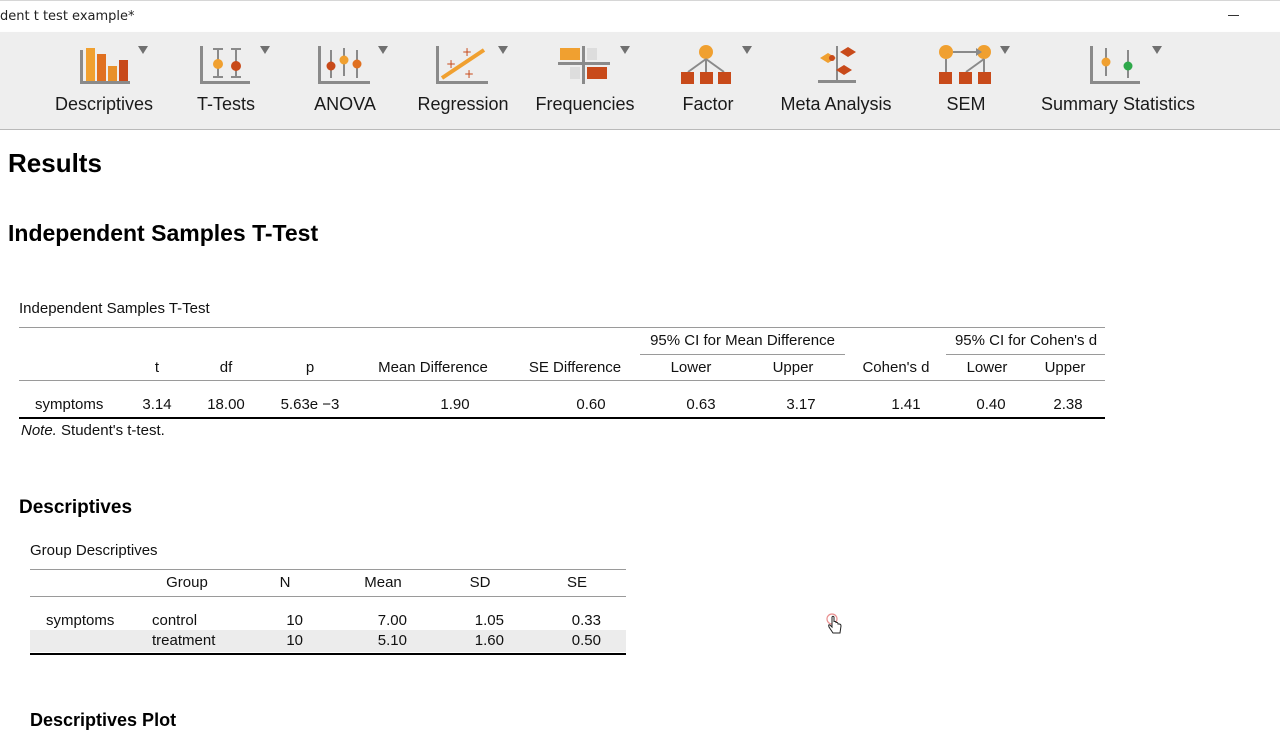 Image resolution: width=1280 pixels, height=731 pixels. What do you see at coordinates (987, 367) in the screenshot?
I see `header-ci-d-lower: Lower` at bounding box center [987, 367].